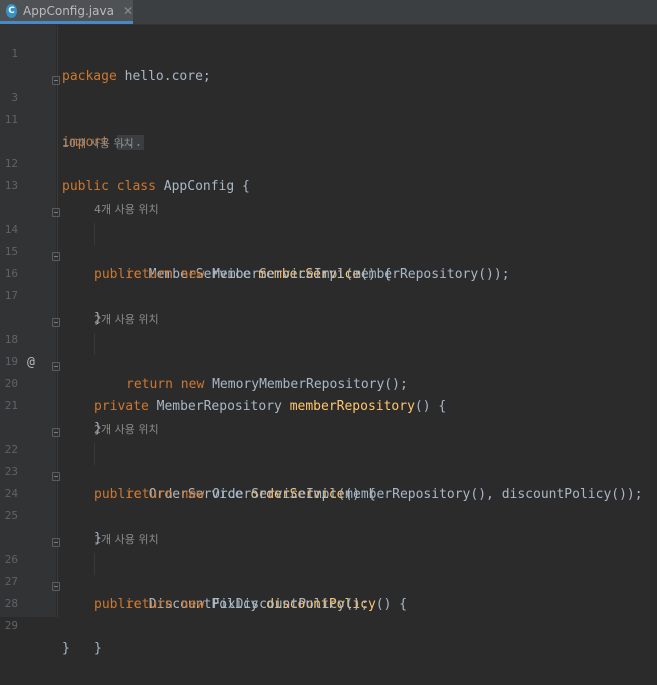  Describe the element at coordinates (328, 12) in the screenshot. I see `editor-tab-bar: C AppConfig.java ✕` at that location.